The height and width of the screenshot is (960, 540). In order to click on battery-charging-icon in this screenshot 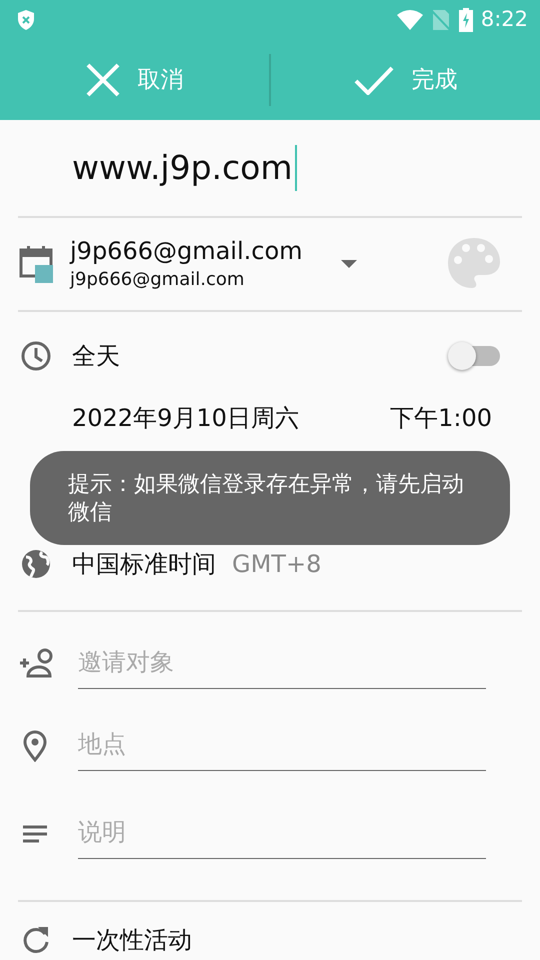, I will do `click(465, 20)`.